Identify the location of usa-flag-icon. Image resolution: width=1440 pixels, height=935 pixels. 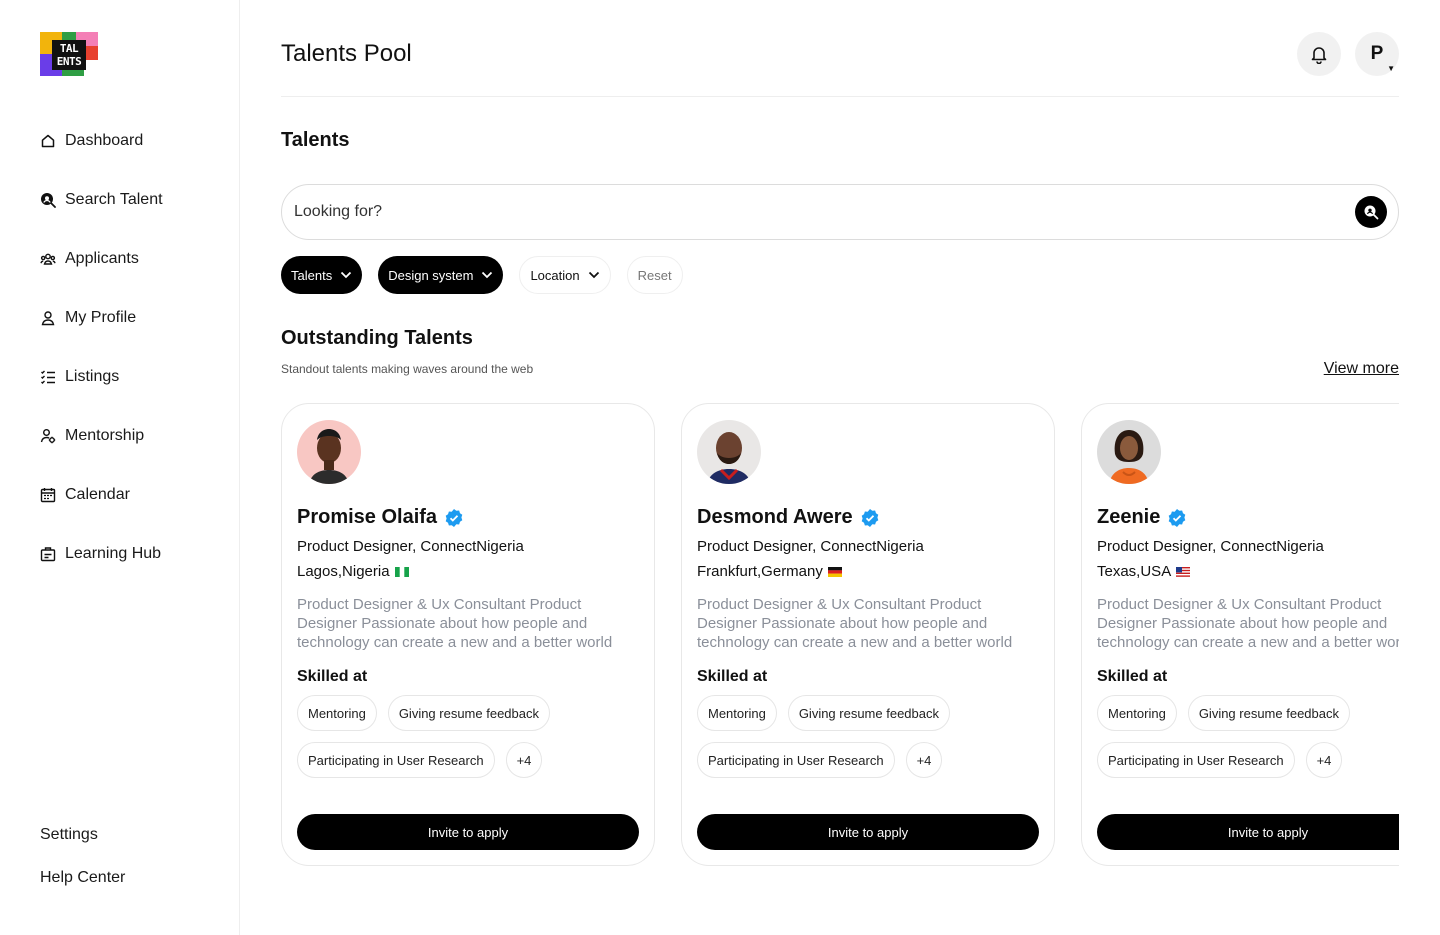
(1183, 571).